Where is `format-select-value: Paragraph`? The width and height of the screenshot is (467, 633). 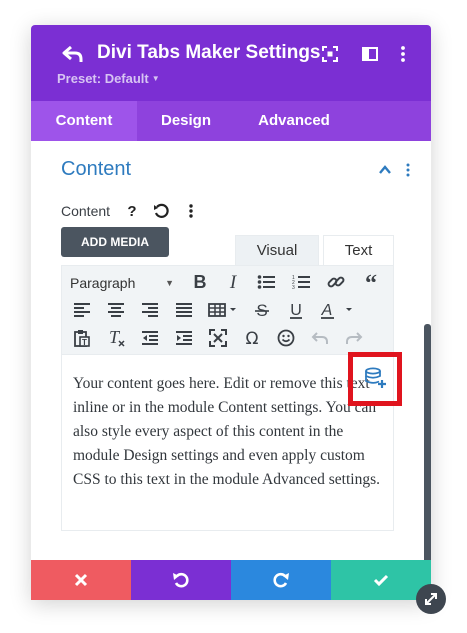 format-select-value: Paragraph is located at coordinates (103, 283).